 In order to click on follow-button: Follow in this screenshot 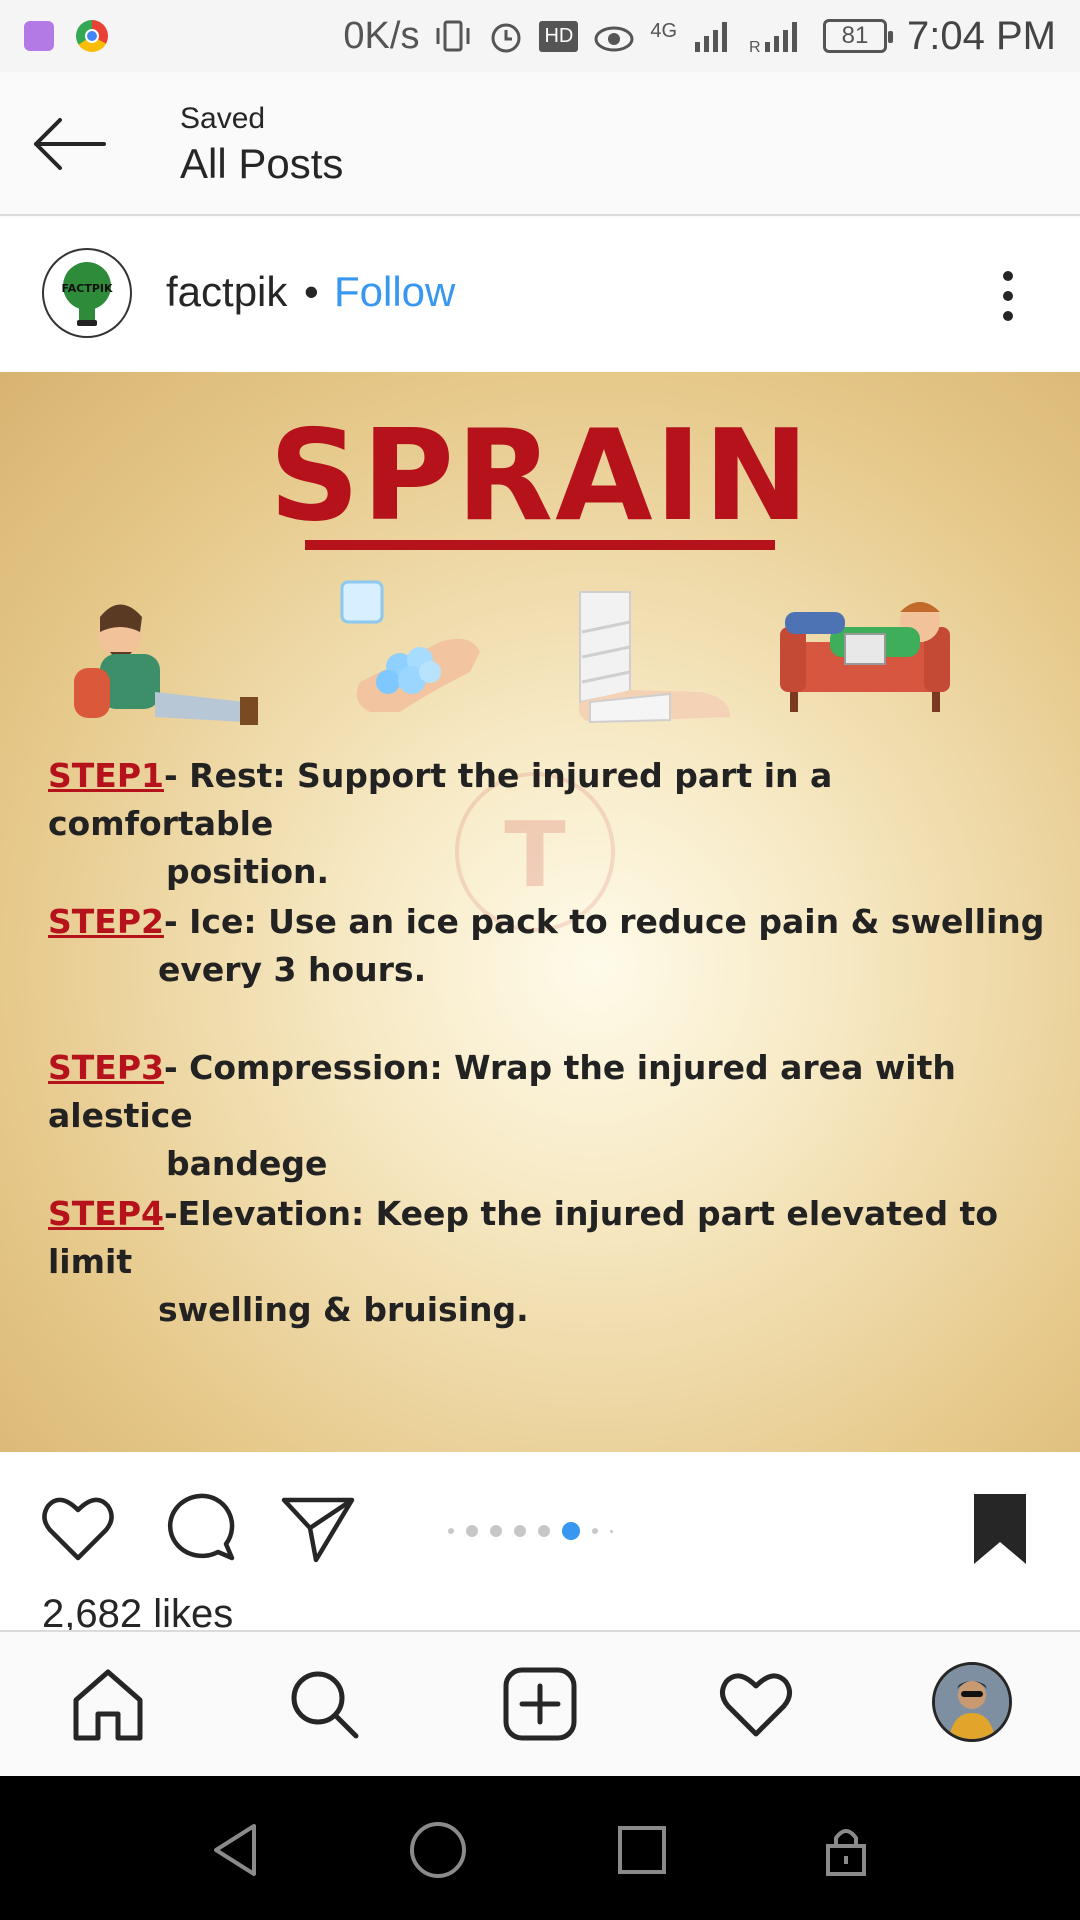, I will do `click(394, 292)`.